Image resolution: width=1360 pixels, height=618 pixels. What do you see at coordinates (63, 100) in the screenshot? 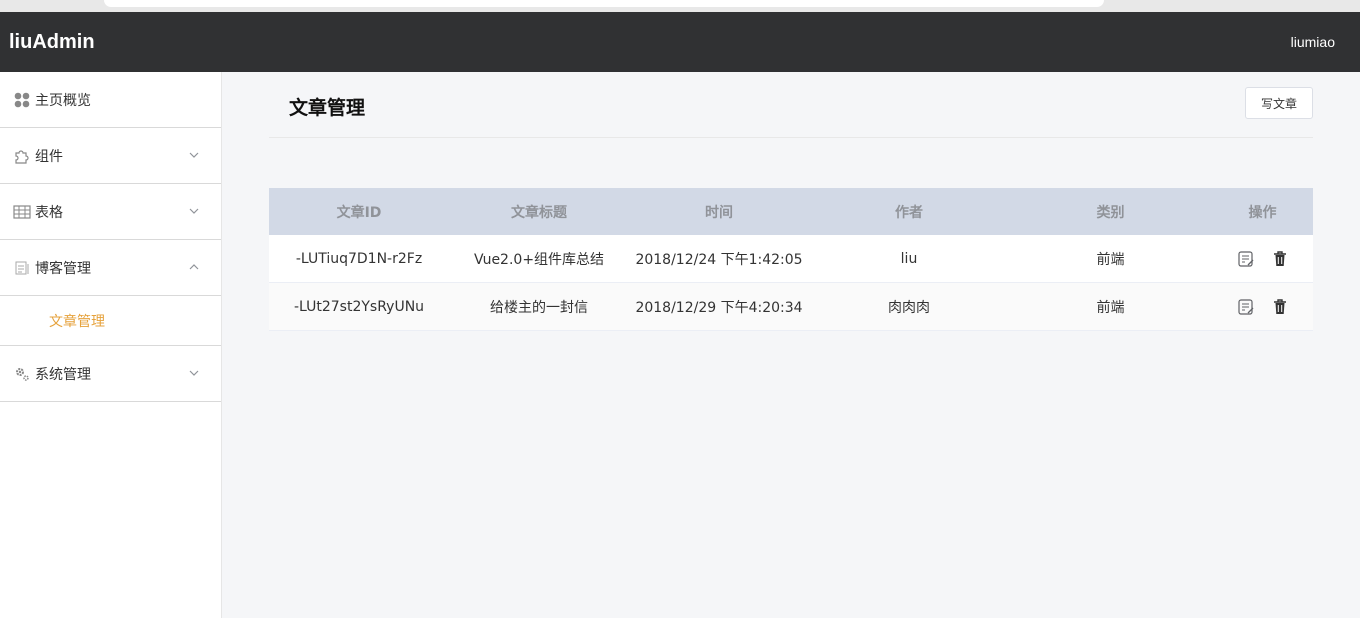
I see `sidebar-item-label: 主页概览` at bounding box center [63, 100].